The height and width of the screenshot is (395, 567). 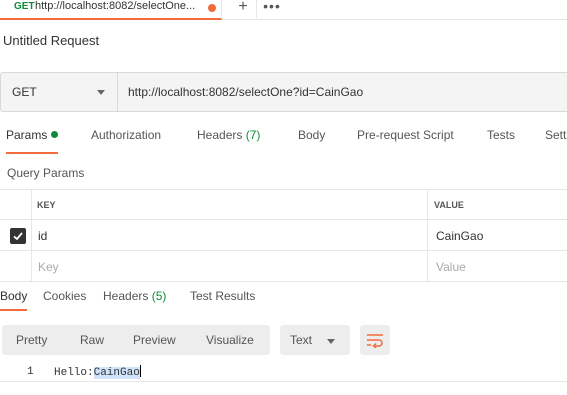 I want to click on header-value-cell: VALUE, so click(x=497, y=205).